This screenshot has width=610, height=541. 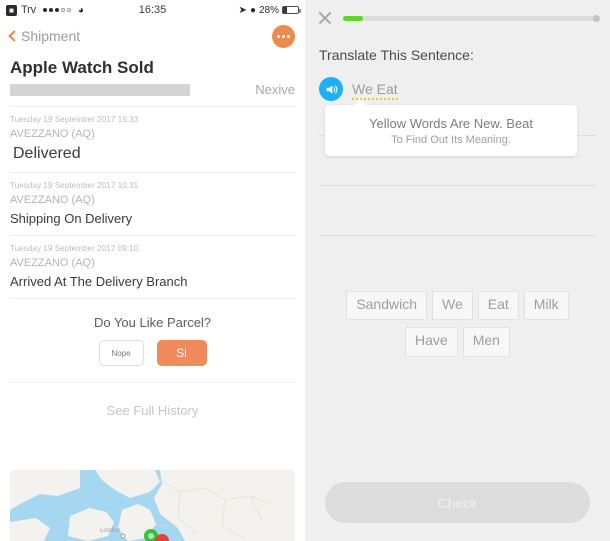 What do you see at coordinates (82, 67) in the screenshot?
I see `shipment-title: Apple Watch Sold` at bounding box center [82, 67].